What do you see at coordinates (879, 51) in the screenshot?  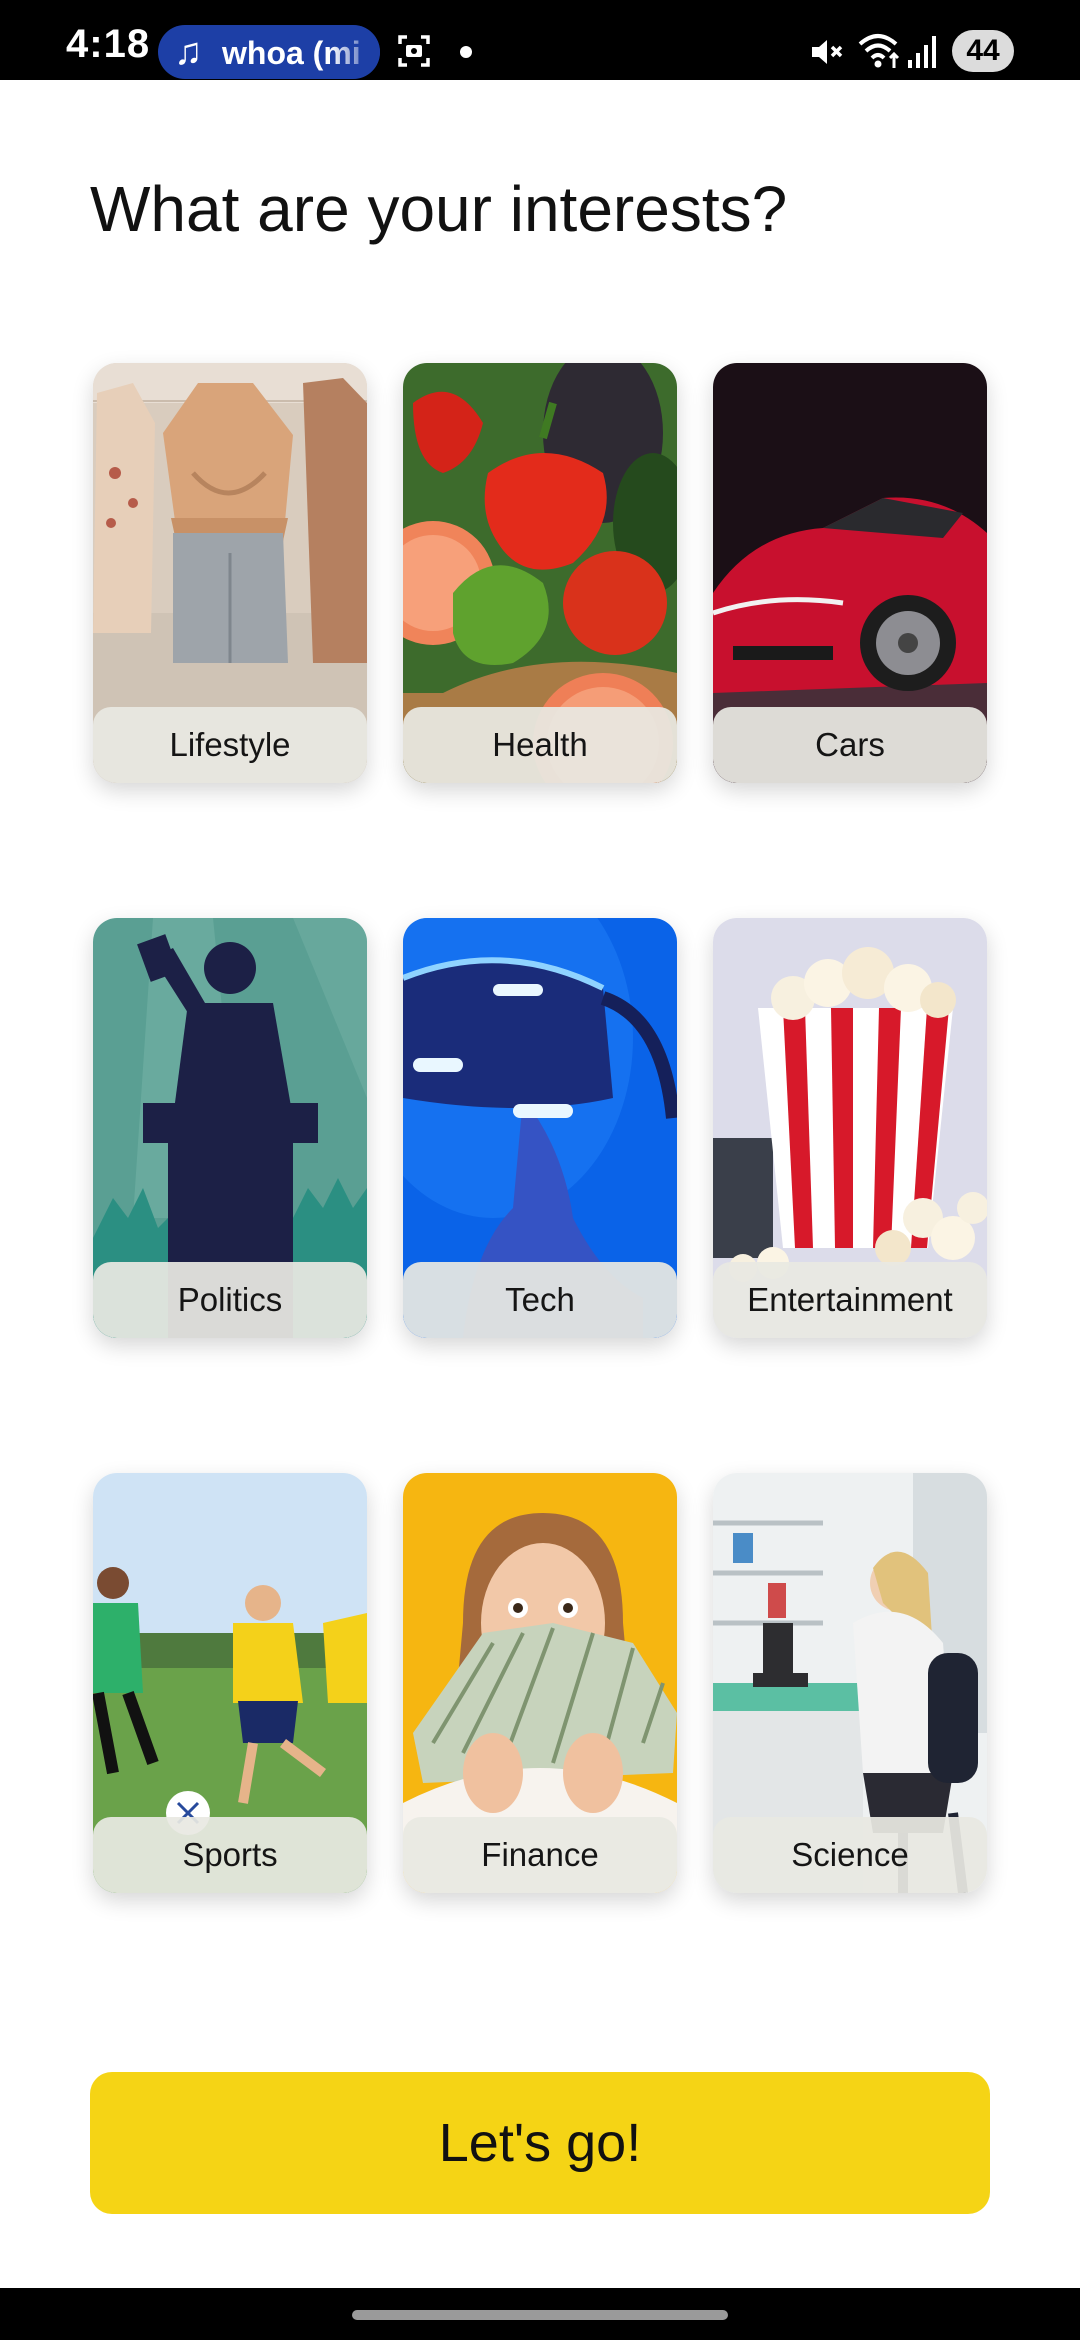 I see `wifi-icon` at bounding box center [879, 51].